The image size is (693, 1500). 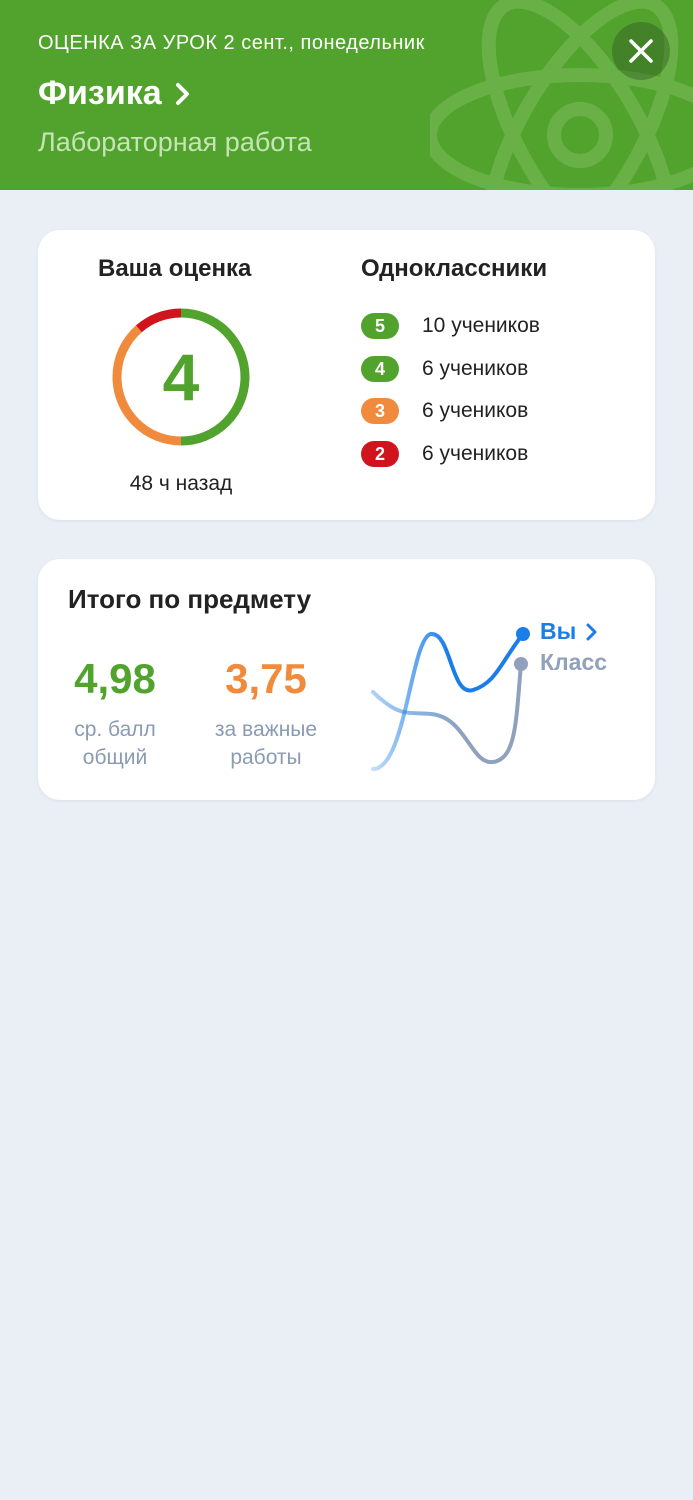 I want to click on lesson-date-overline: ОЦЕНКА ЗА УРОК 2 сент., понедельник, so click(x=231, y=43).